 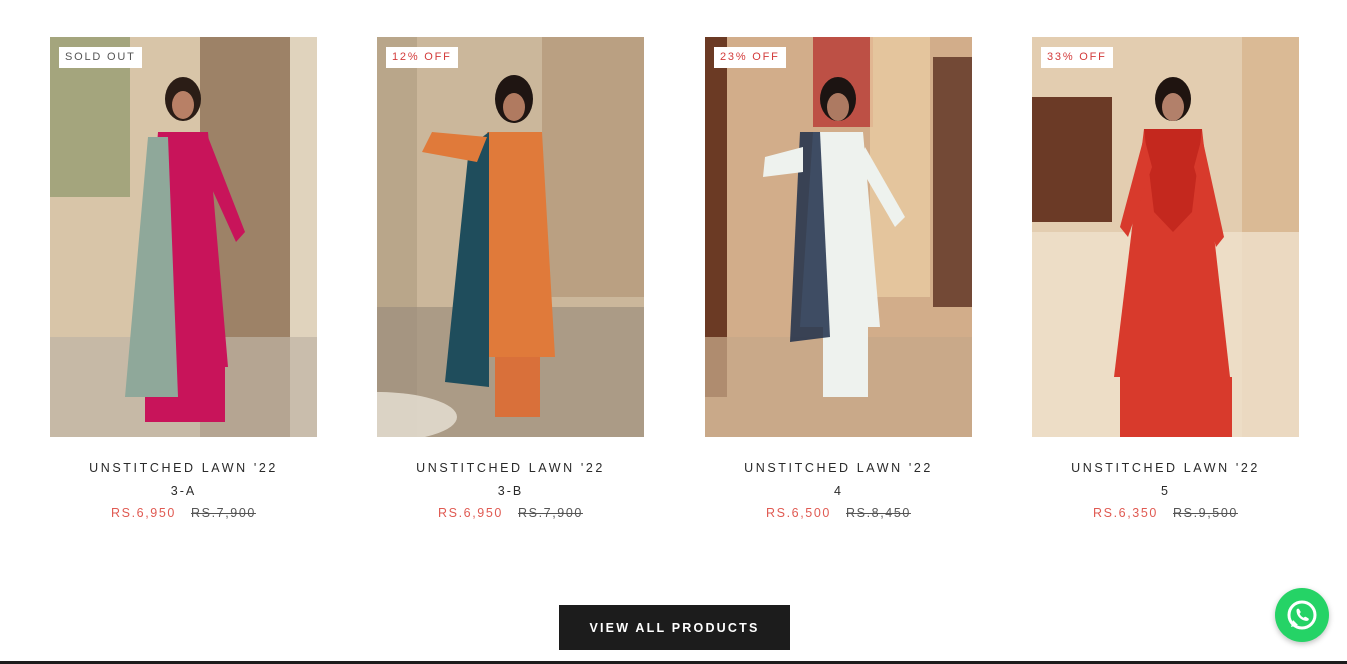 I want to click on product-image: 12% OFF, so click(x=510, y=237).